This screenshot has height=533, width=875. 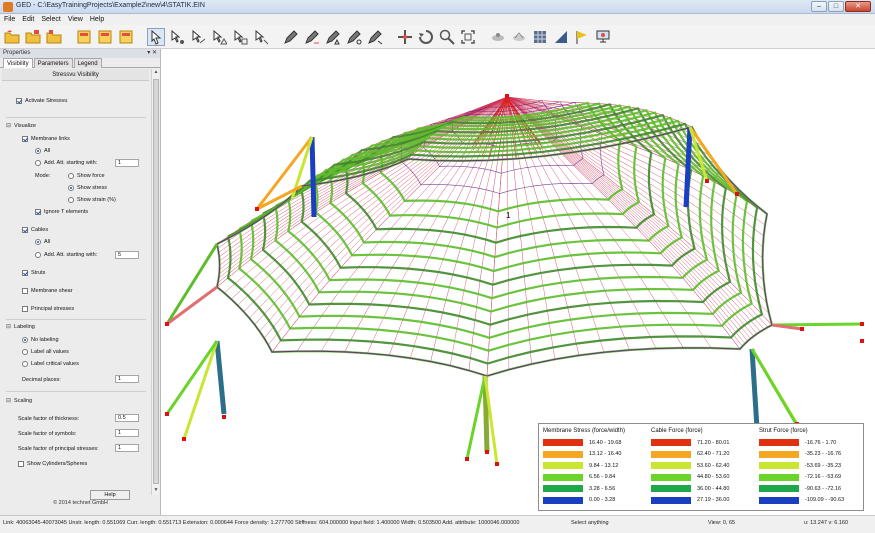 What do you see at coordinates (35, 230) in the screenshot?
I see `cables-row: Cables` at bounding box center [35, 230].